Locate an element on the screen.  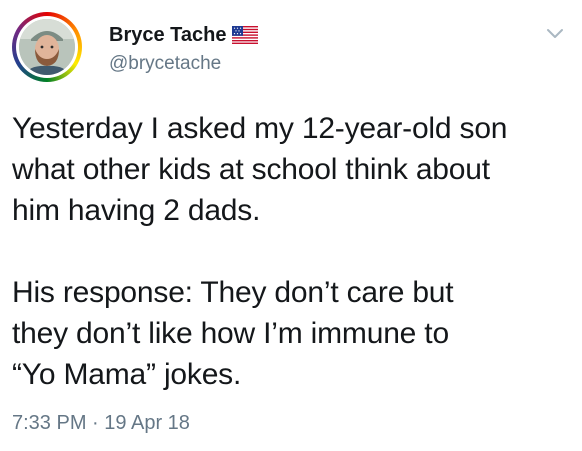
chevron-down-icon is located at coordinates (555, 33).